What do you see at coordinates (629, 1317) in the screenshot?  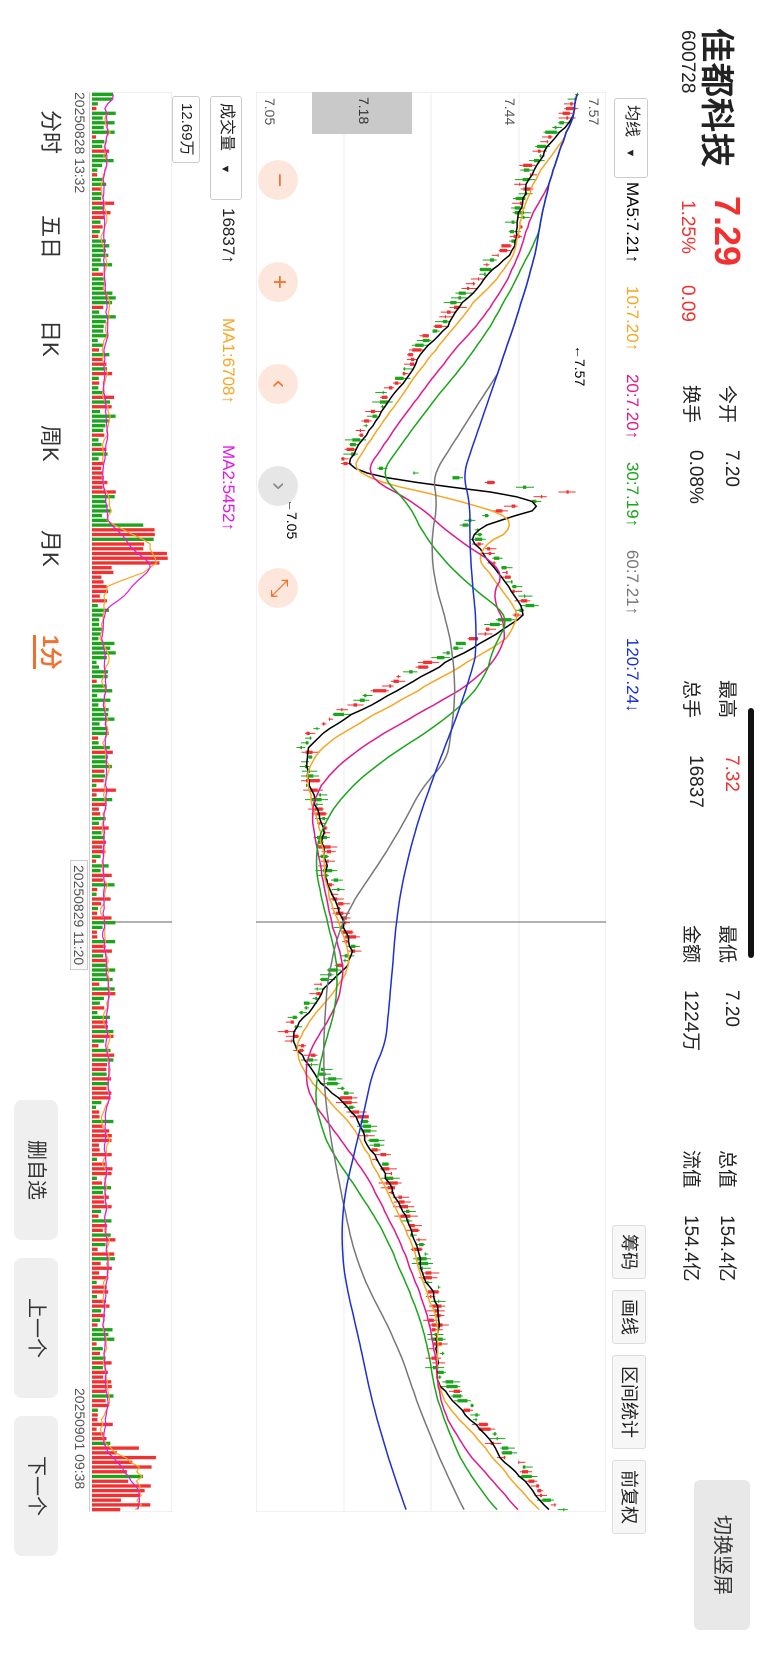 I see `draw-line-button: 画线` at bounding box center [629, 1317].